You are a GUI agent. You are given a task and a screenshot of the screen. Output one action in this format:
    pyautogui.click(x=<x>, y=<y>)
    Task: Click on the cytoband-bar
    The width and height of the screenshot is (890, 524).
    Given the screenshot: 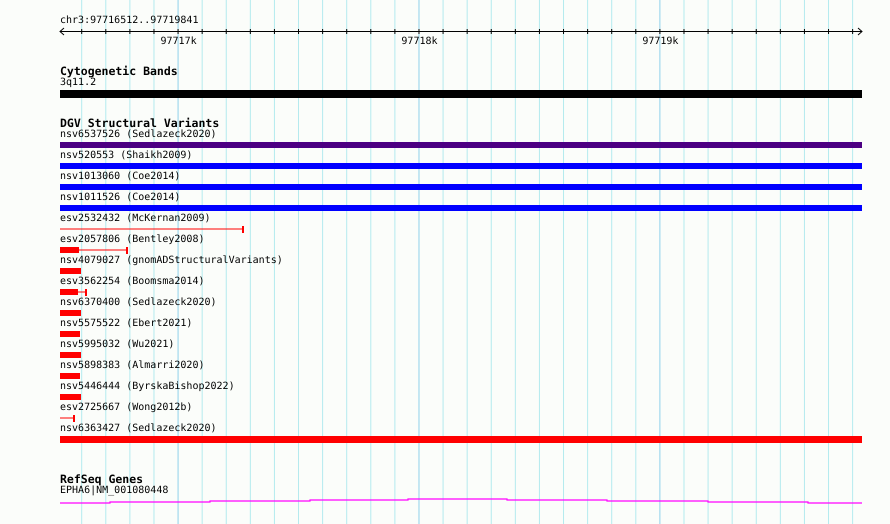 What is the action you would take?
    pyautogui.click(x=461, y=94)
    